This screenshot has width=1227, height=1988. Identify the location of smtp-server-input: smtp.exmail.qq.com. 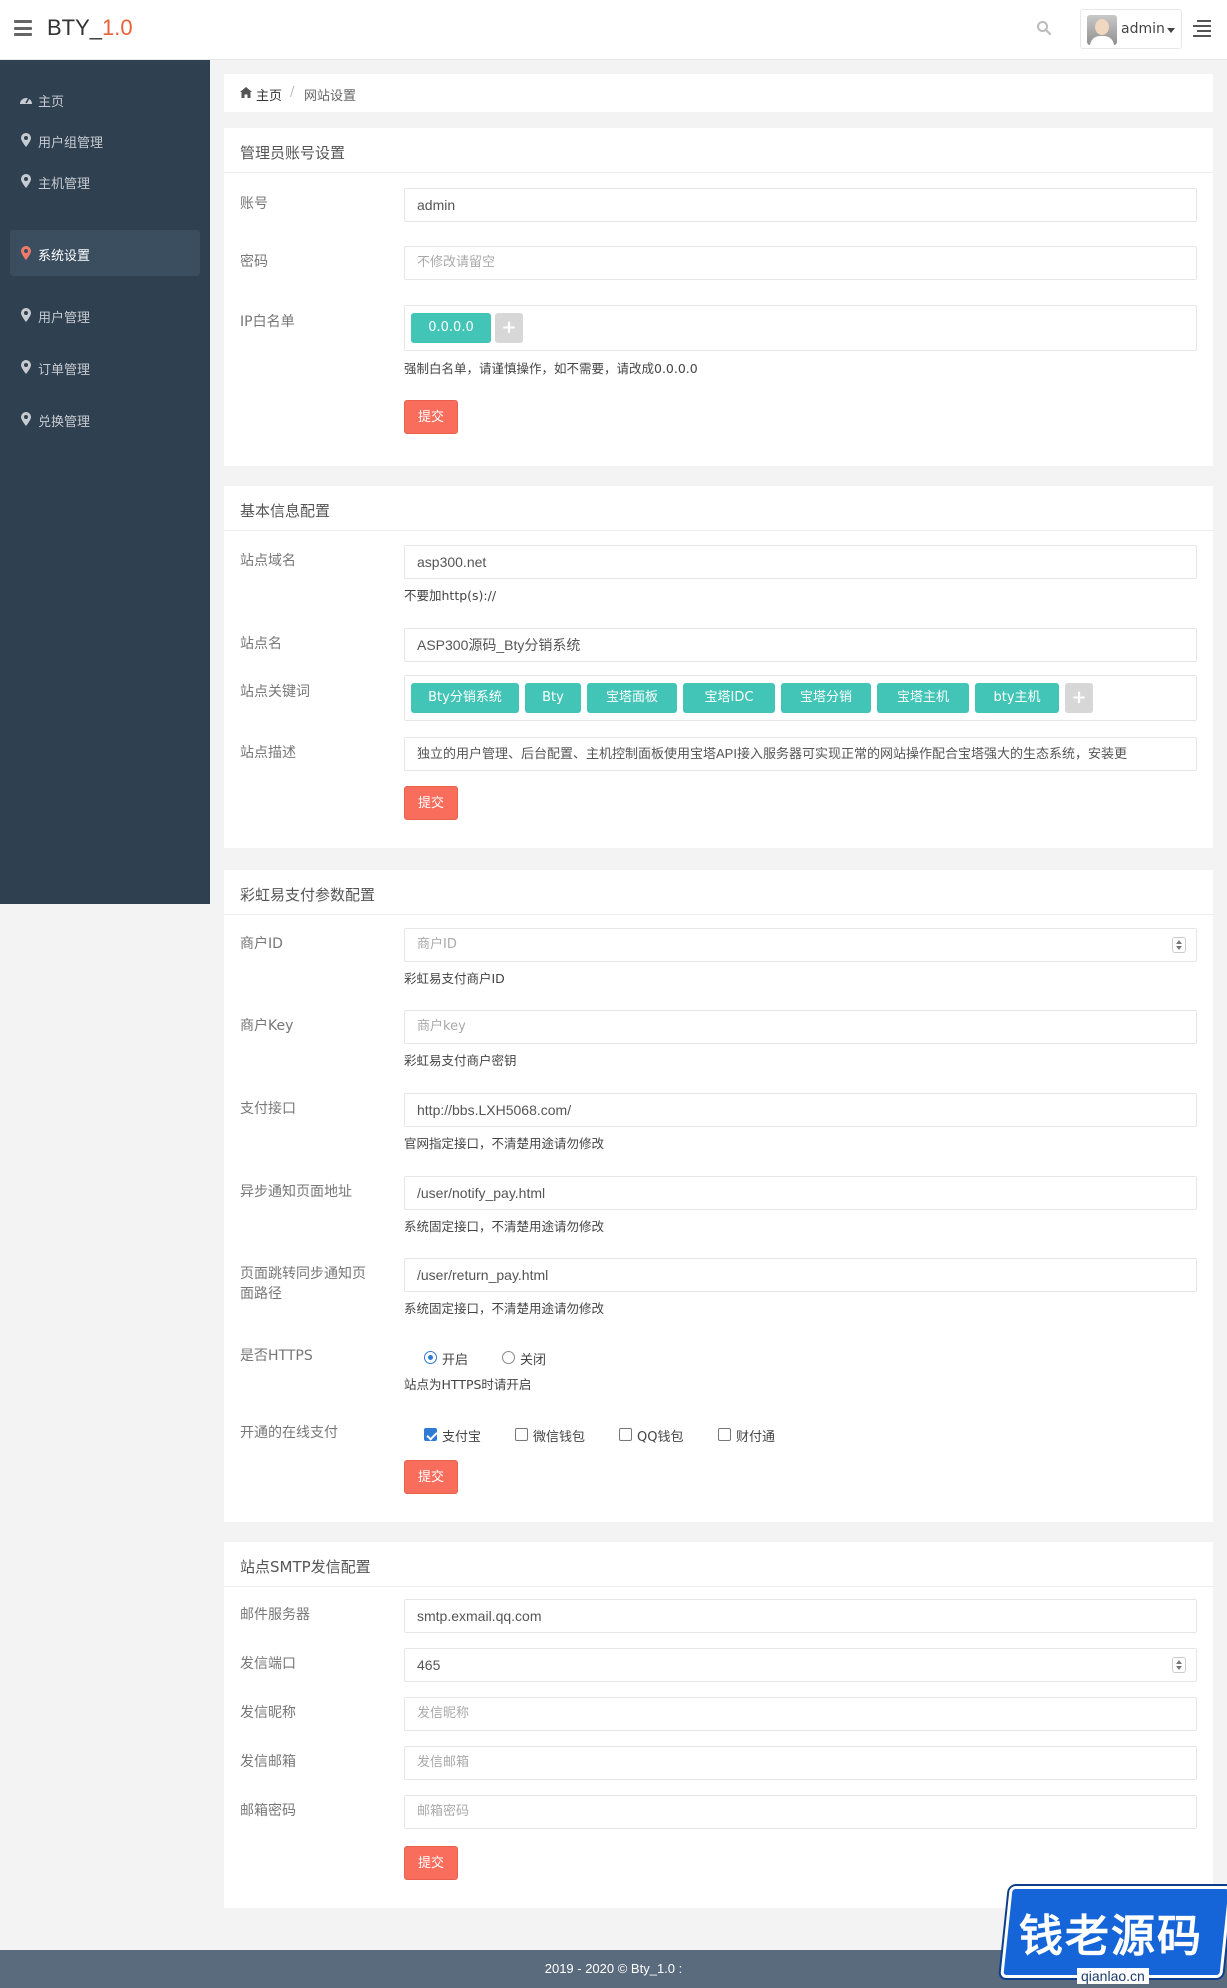
(800, 1616).